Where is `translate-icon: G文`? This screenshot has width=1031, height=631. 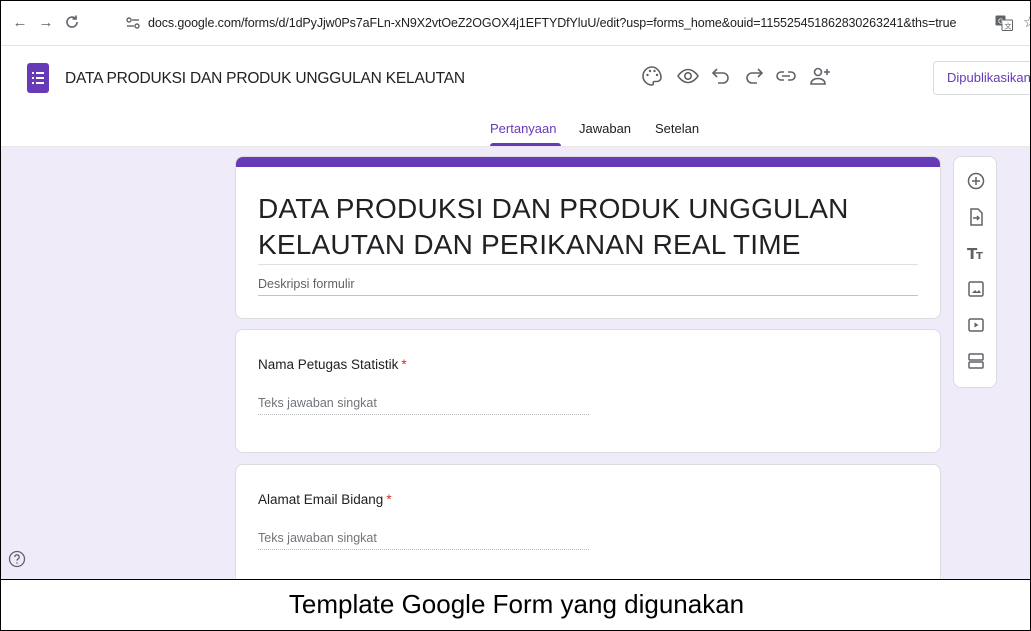 translate-icon: G文 is located at coordinates (1004, 23).